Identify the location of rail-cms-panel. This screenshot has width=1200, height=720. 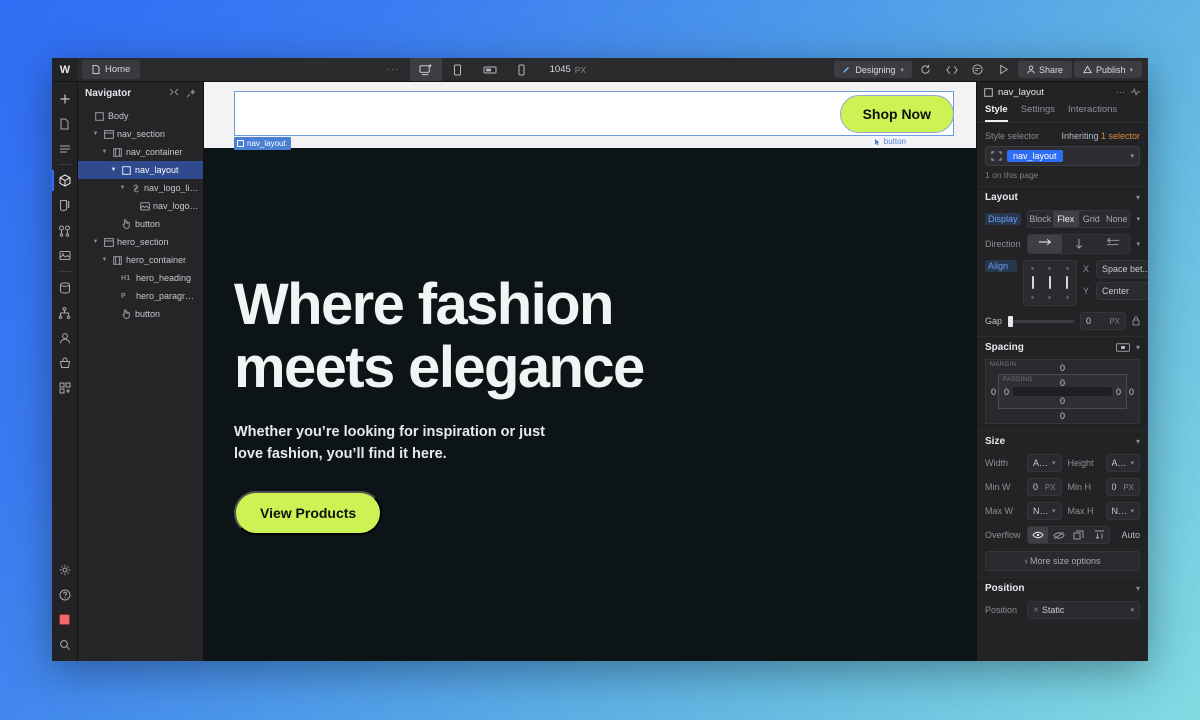
(65, 287).